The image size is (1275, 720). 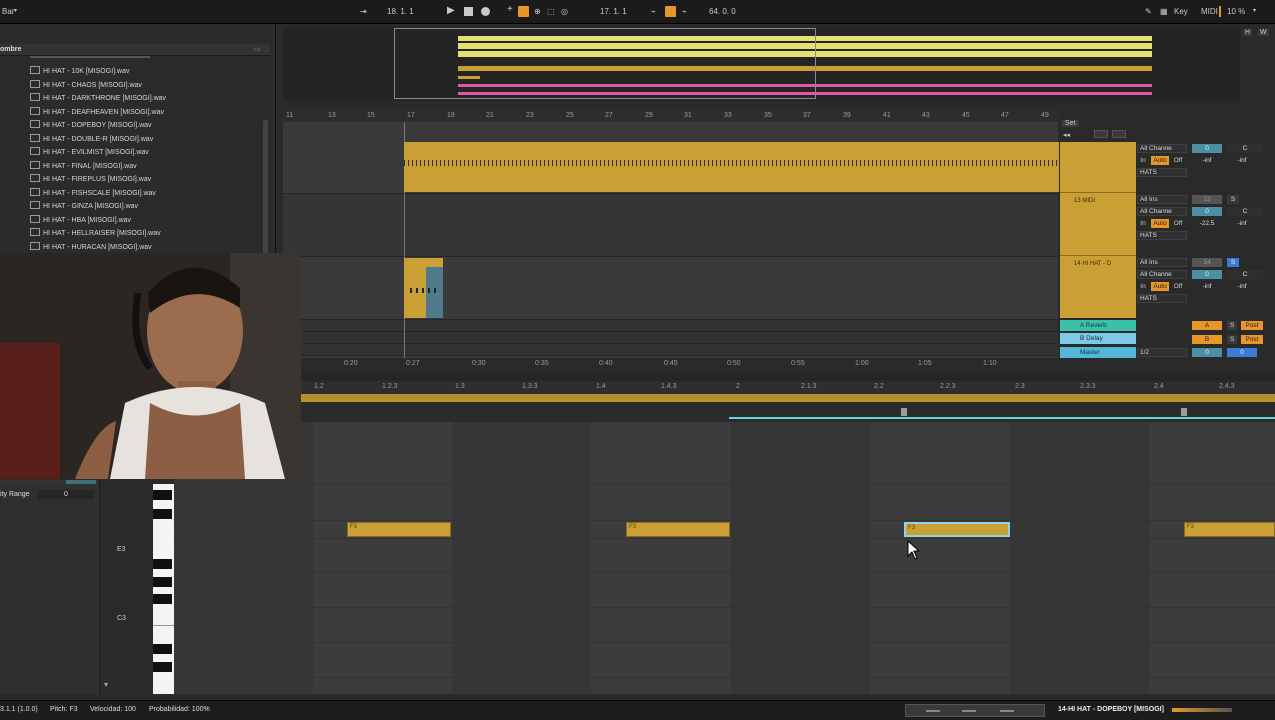 I want to click on list-item: HI HAT - DARKTHRONE [MISOGI].wav, so click(x=150, y=99).